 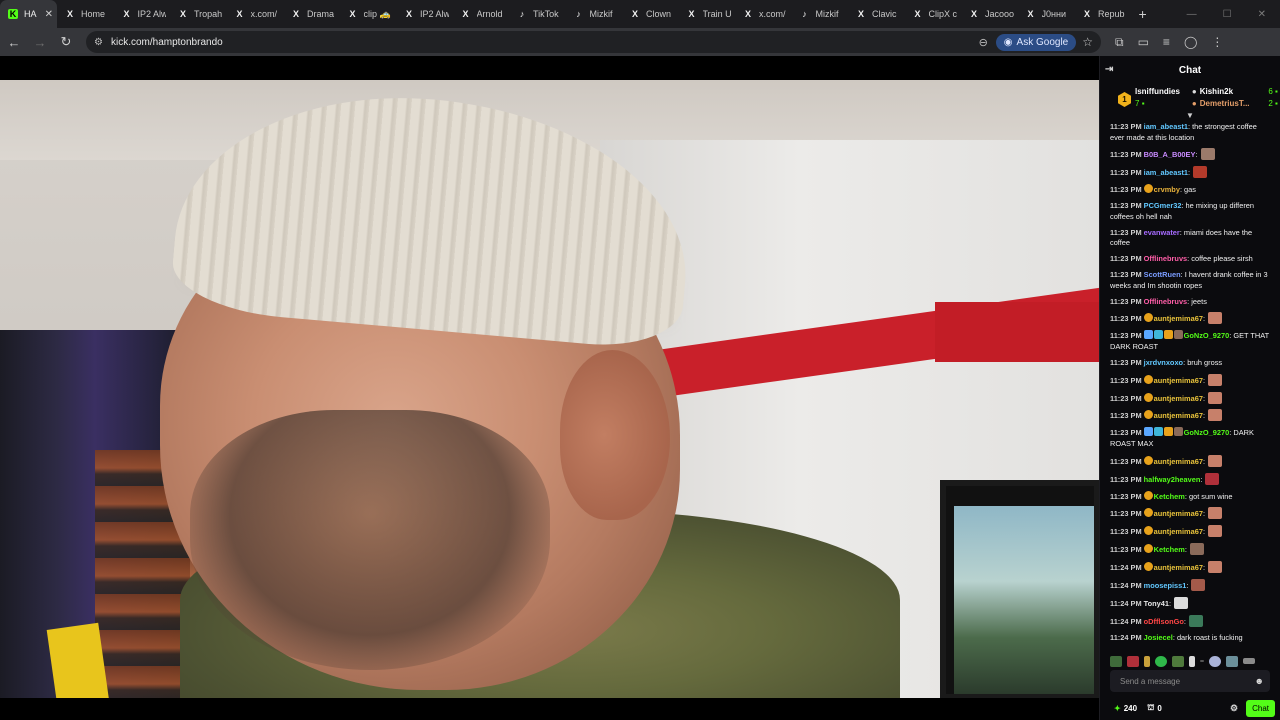 What do you see at coordinates (1227, 14) in the screenshot?
I see `maximize-icon: ☐` at bounding box center [1227, 14].